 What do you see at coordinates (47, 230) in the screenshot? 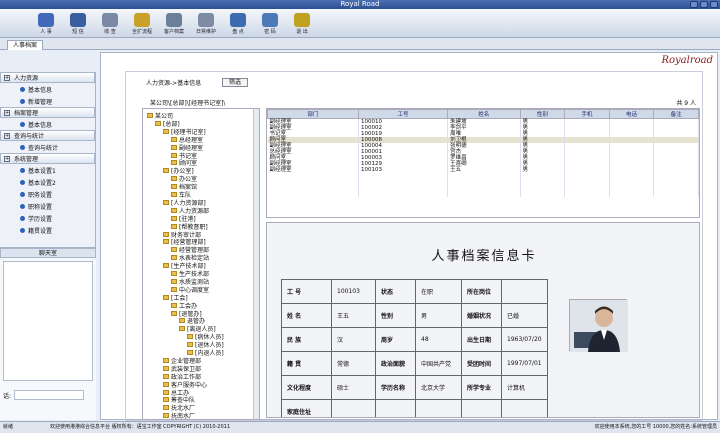
I see `sidebar-item: 籍贯设置` at bounding box center [47, 230].